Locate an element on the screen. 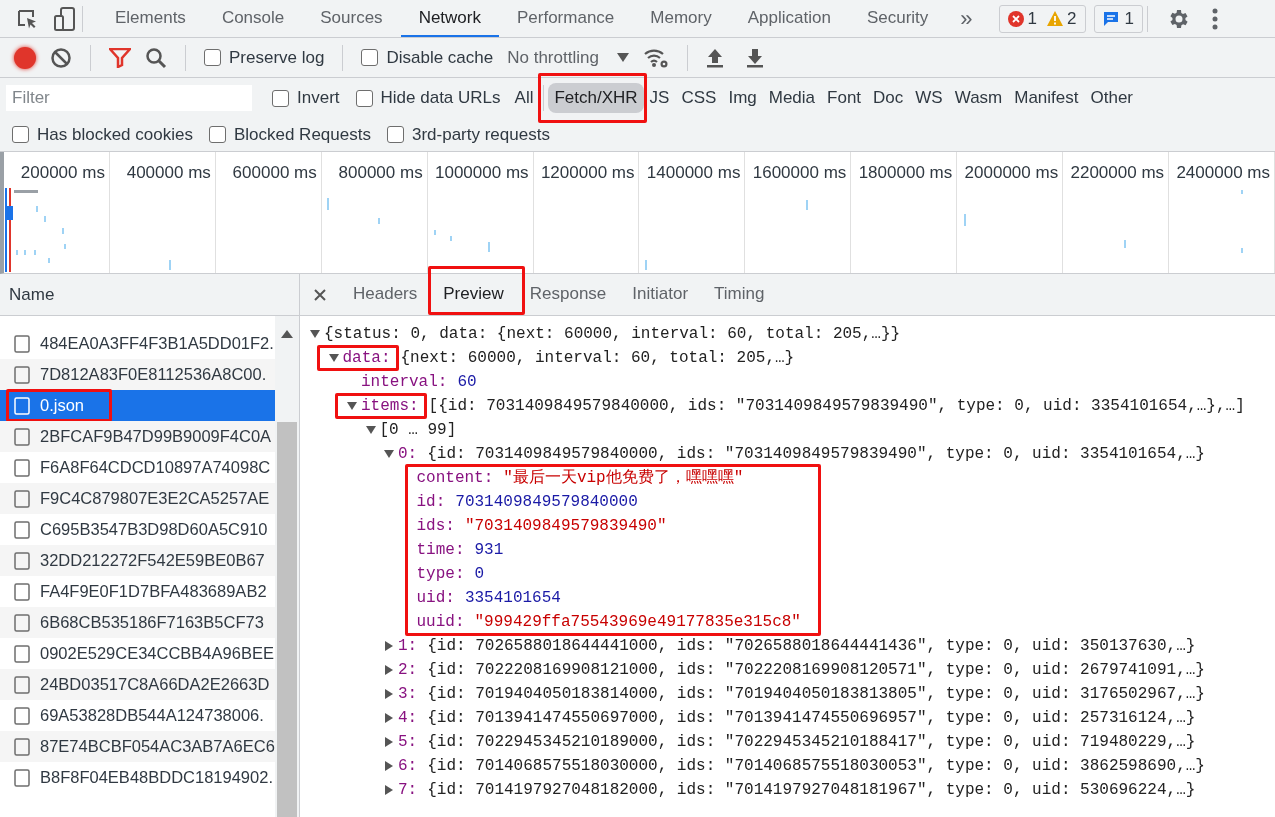  property-key: content: is located at coordinates (455, 478).